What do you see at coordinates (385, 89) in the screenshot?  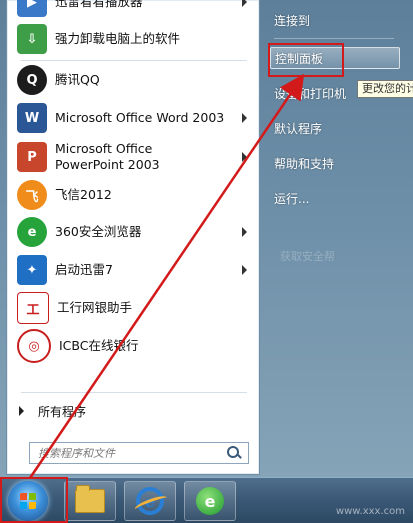 I see `control-panel-tooltip: 更改您的计` at bounding box center [385, 89].